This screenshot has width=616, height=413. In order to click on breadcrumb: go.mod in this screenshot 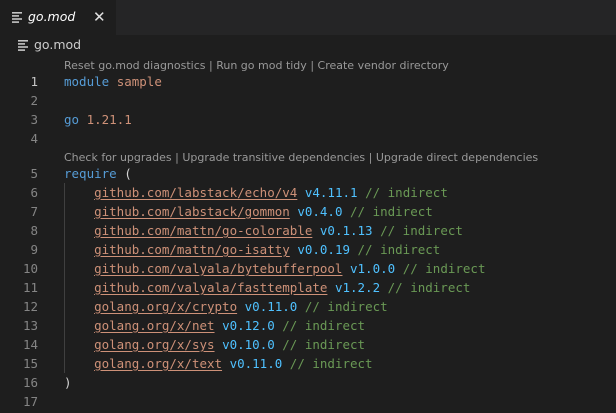, I will do `click(308, 45)`.